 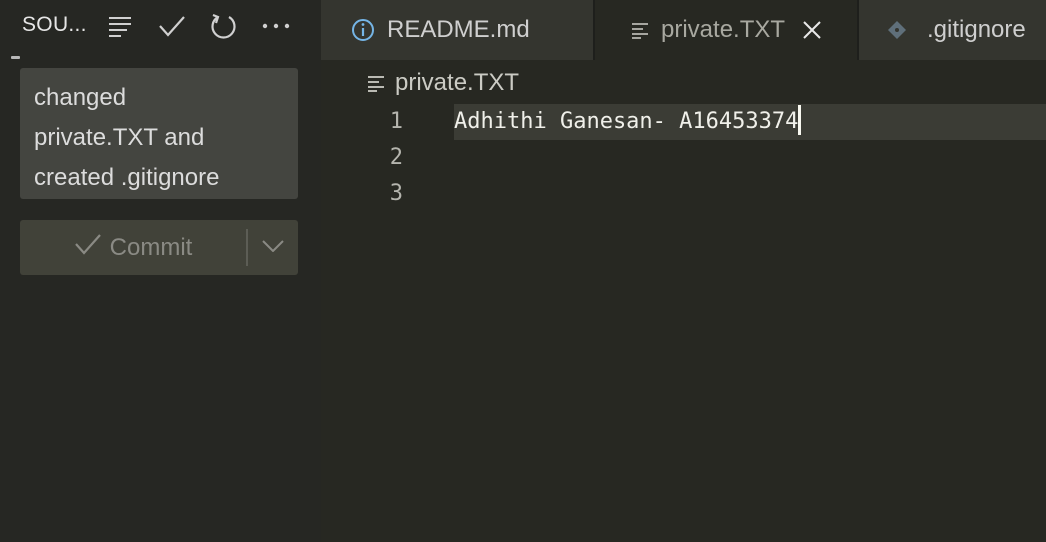 I want to click on line-number: 1, so click(x=396, y=121).